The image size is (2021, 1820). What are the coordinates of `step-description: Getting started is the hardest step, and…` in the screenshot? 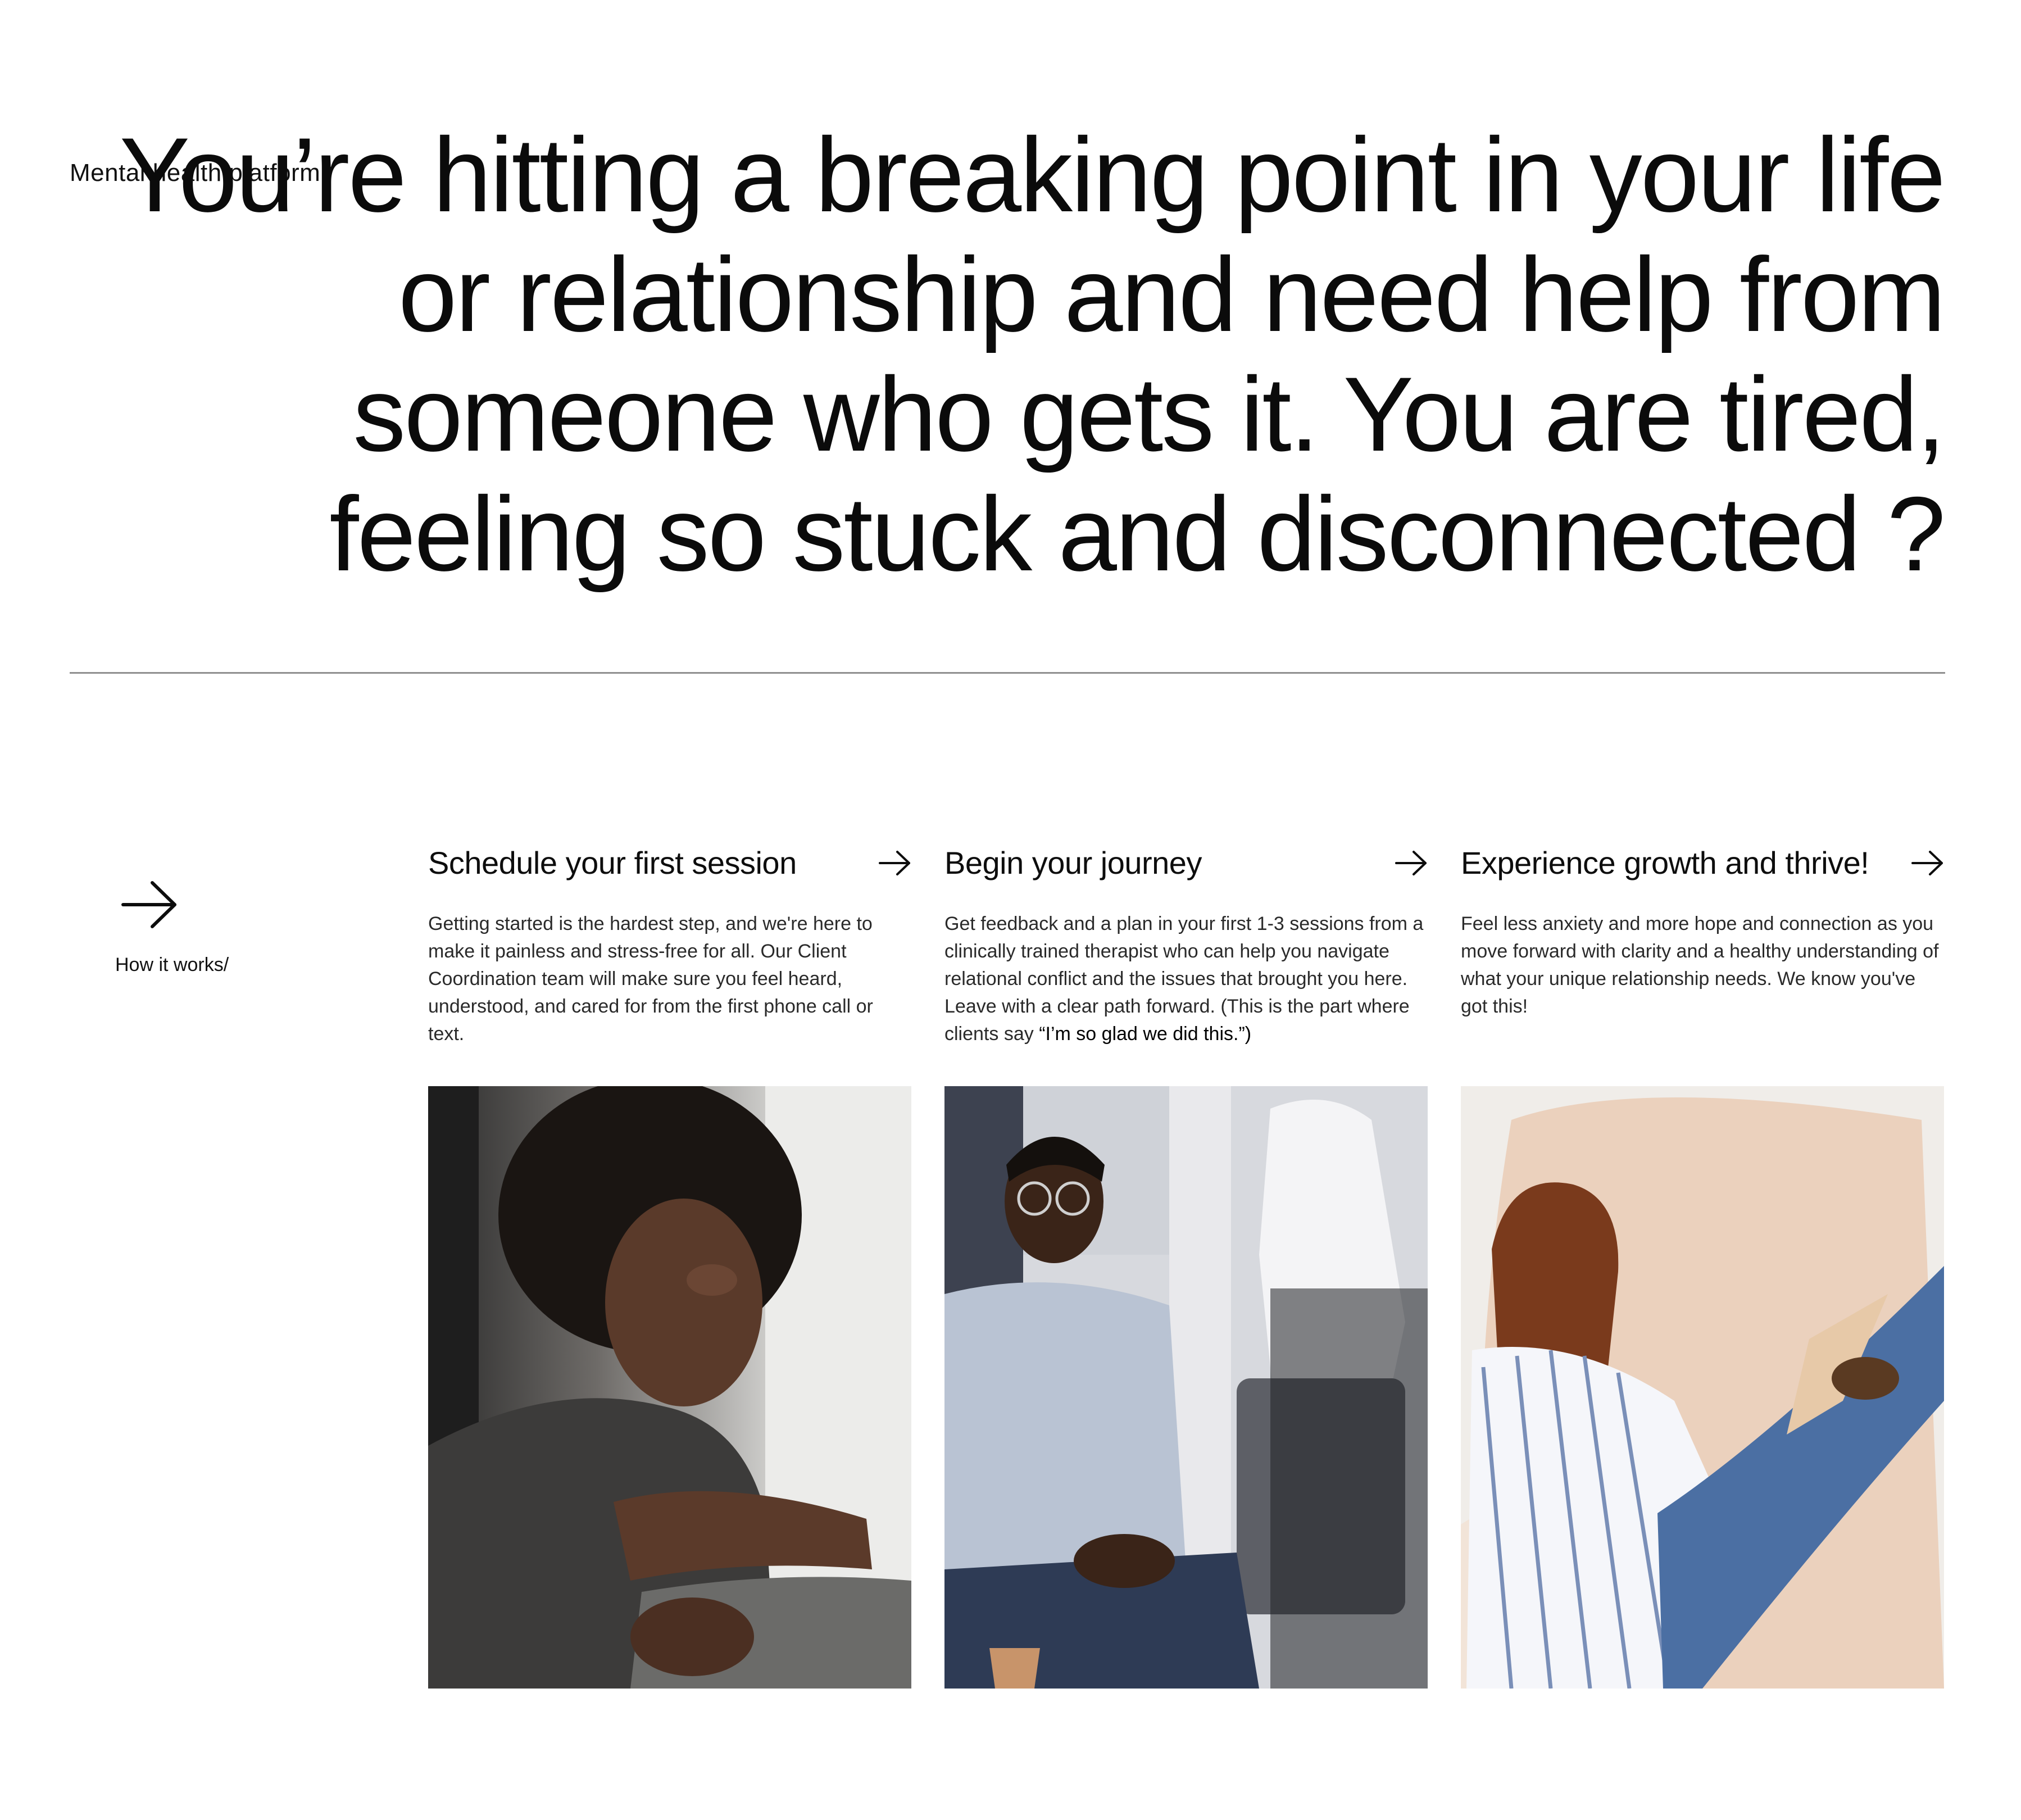 It's located at (669, 991).